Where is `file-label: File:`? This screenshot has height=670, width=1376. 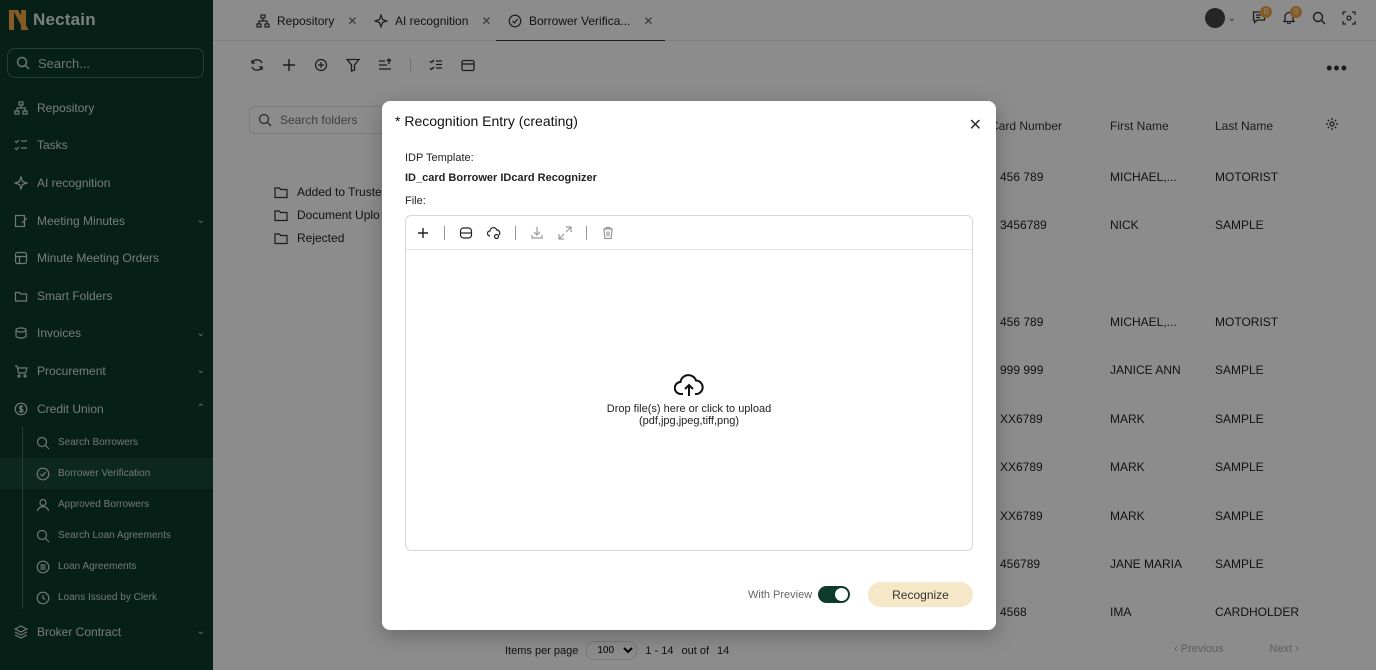
file-label: File: is located at coordinates (415, 201).